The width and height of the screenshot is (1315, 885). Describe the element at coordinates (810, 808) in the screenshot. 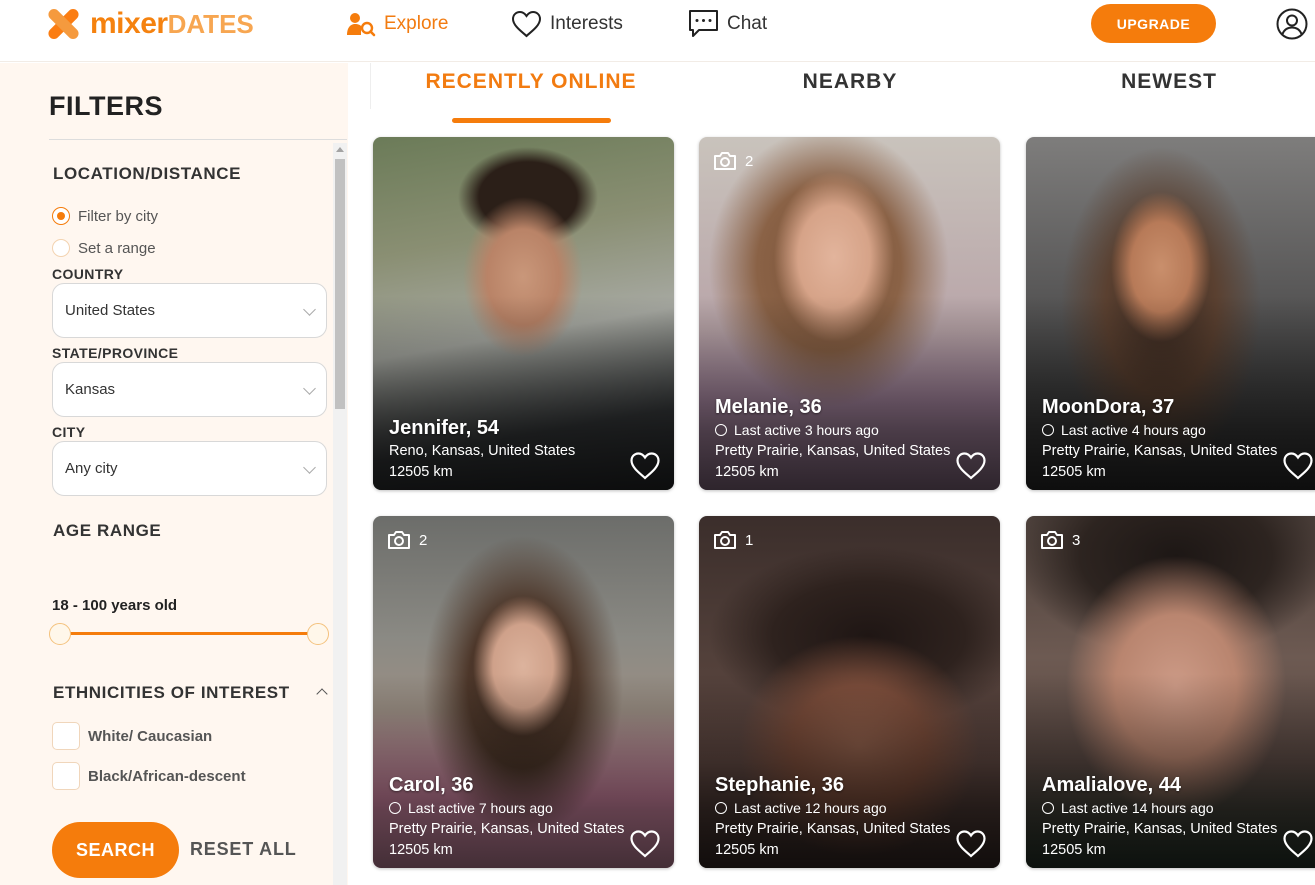

I see `last-active-text: Last active 12 hours ago` at that location.